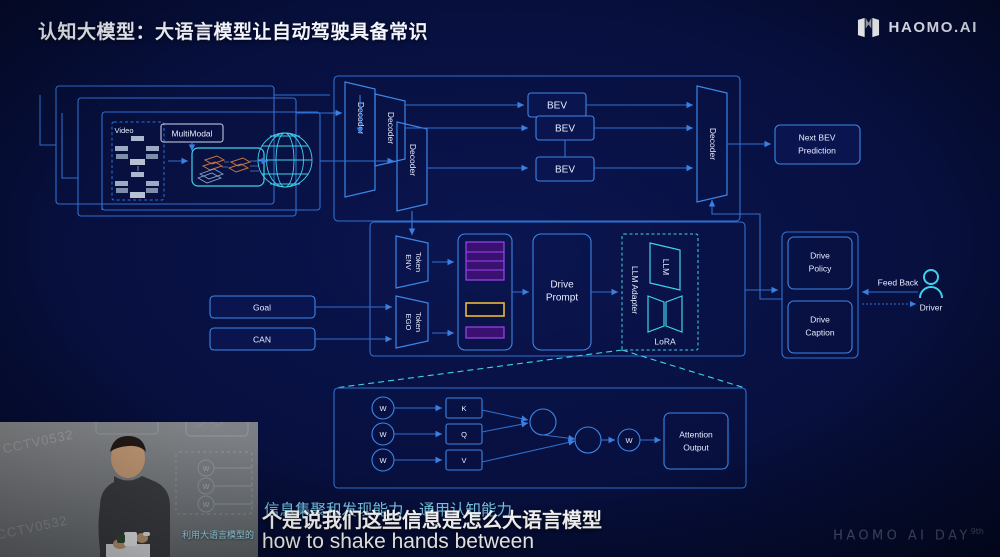 The width and height of the screenshot is (1000, 557). Describe the element at coordinates (418, 322) in the screenshot. I see `ego-token-line2: Token` at that location.